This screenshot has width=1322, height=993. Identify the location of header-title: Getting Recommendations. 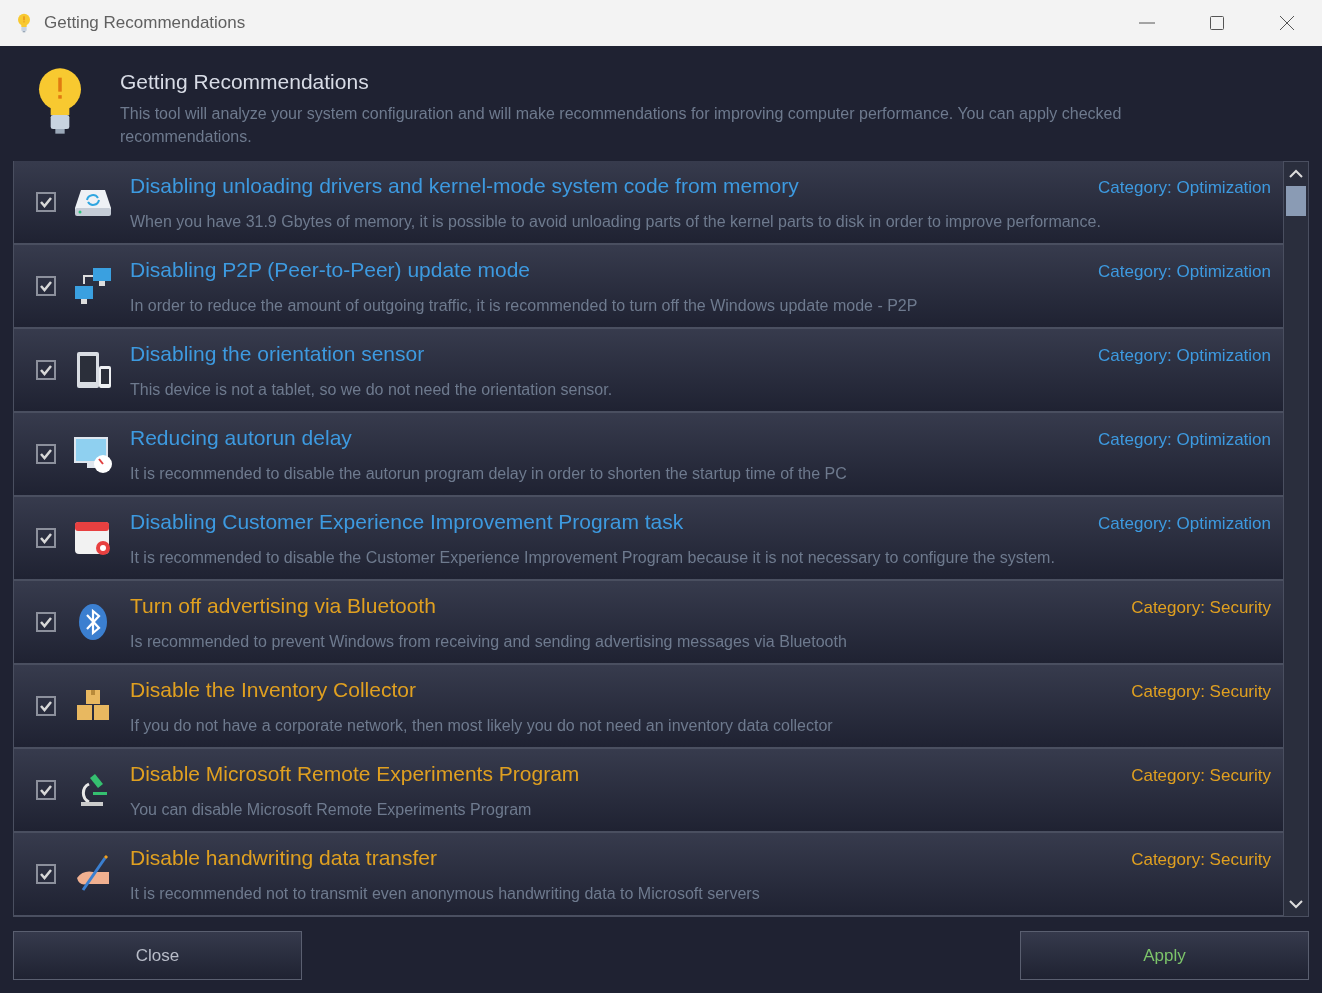
(245, 82).